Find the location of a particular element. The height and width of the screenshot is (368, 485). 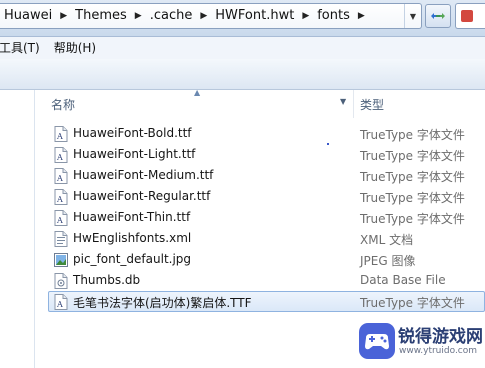

image-file-icon is located at coordinates (61, 260).